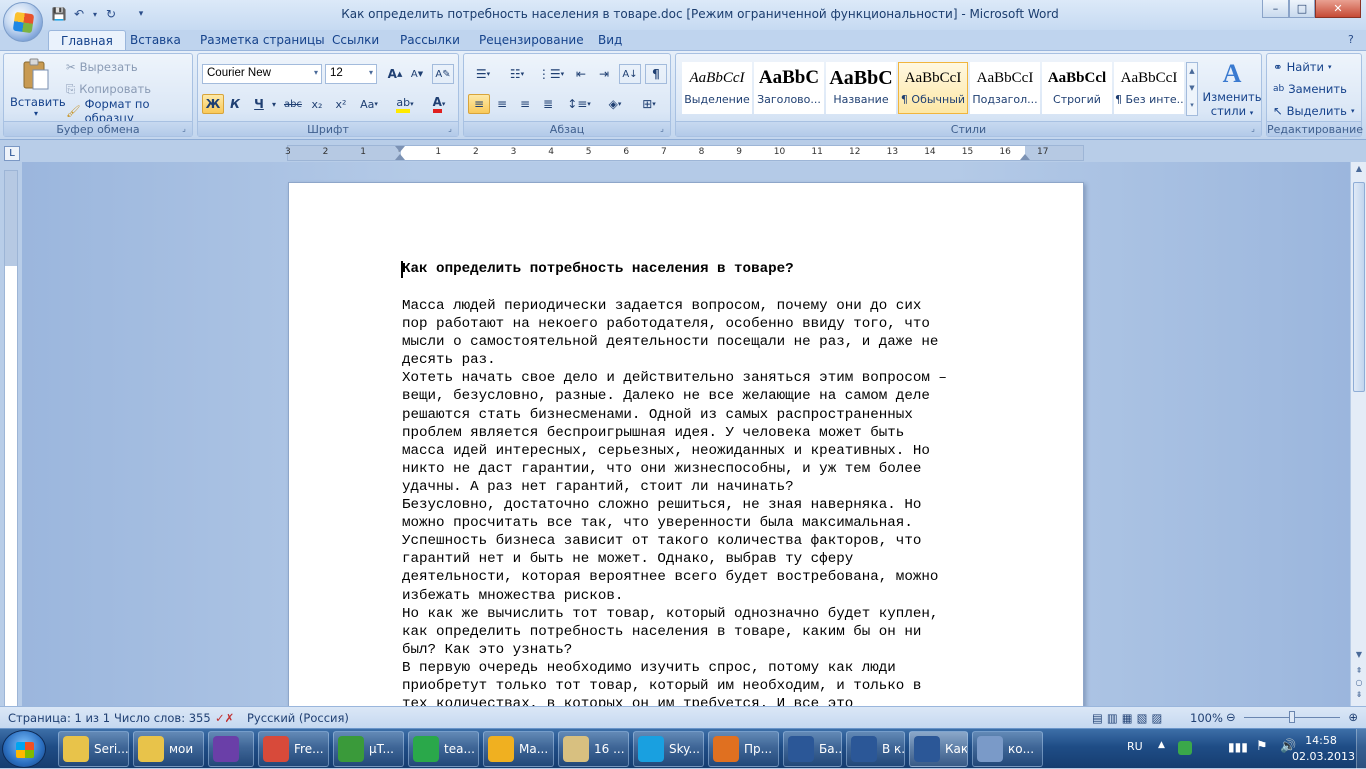  What do you see at coordinates (674, 596) in the screenshot?
I see `document-line: избежать множества рисков.` at bounding box center [674, 596].